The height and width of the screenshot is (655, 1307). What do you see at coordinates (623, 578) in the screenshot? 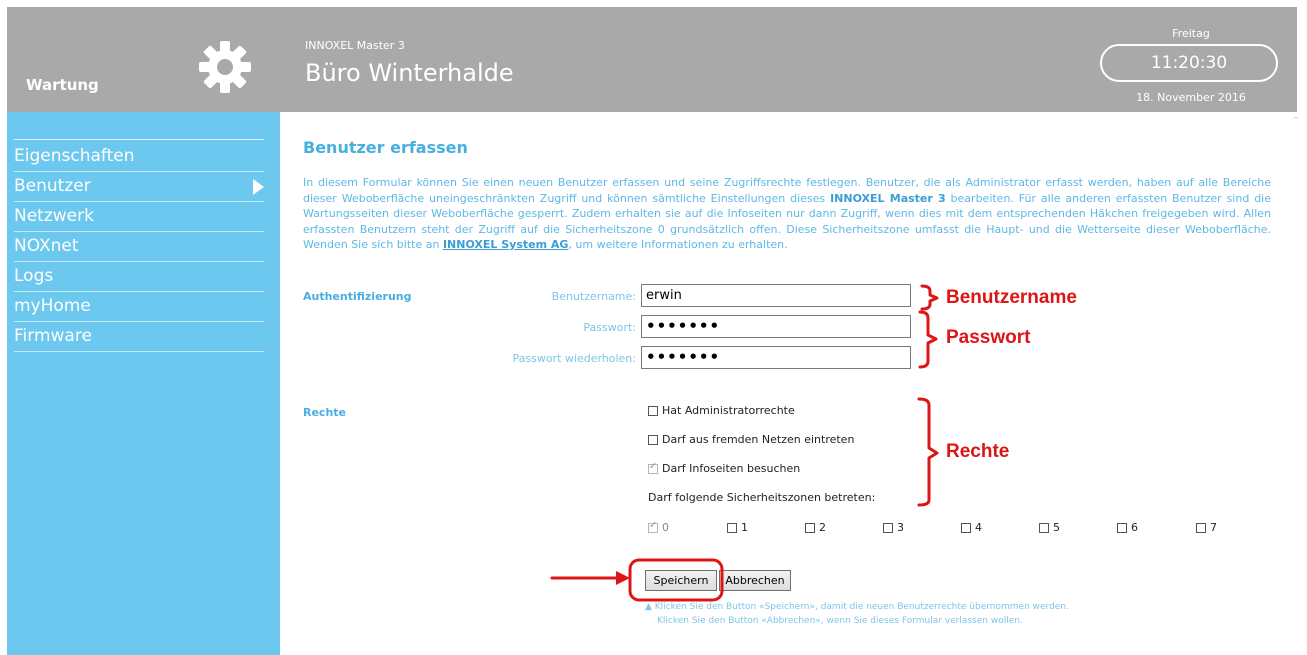
I see `arrow-head-icon` at bounding box center [623, 578].